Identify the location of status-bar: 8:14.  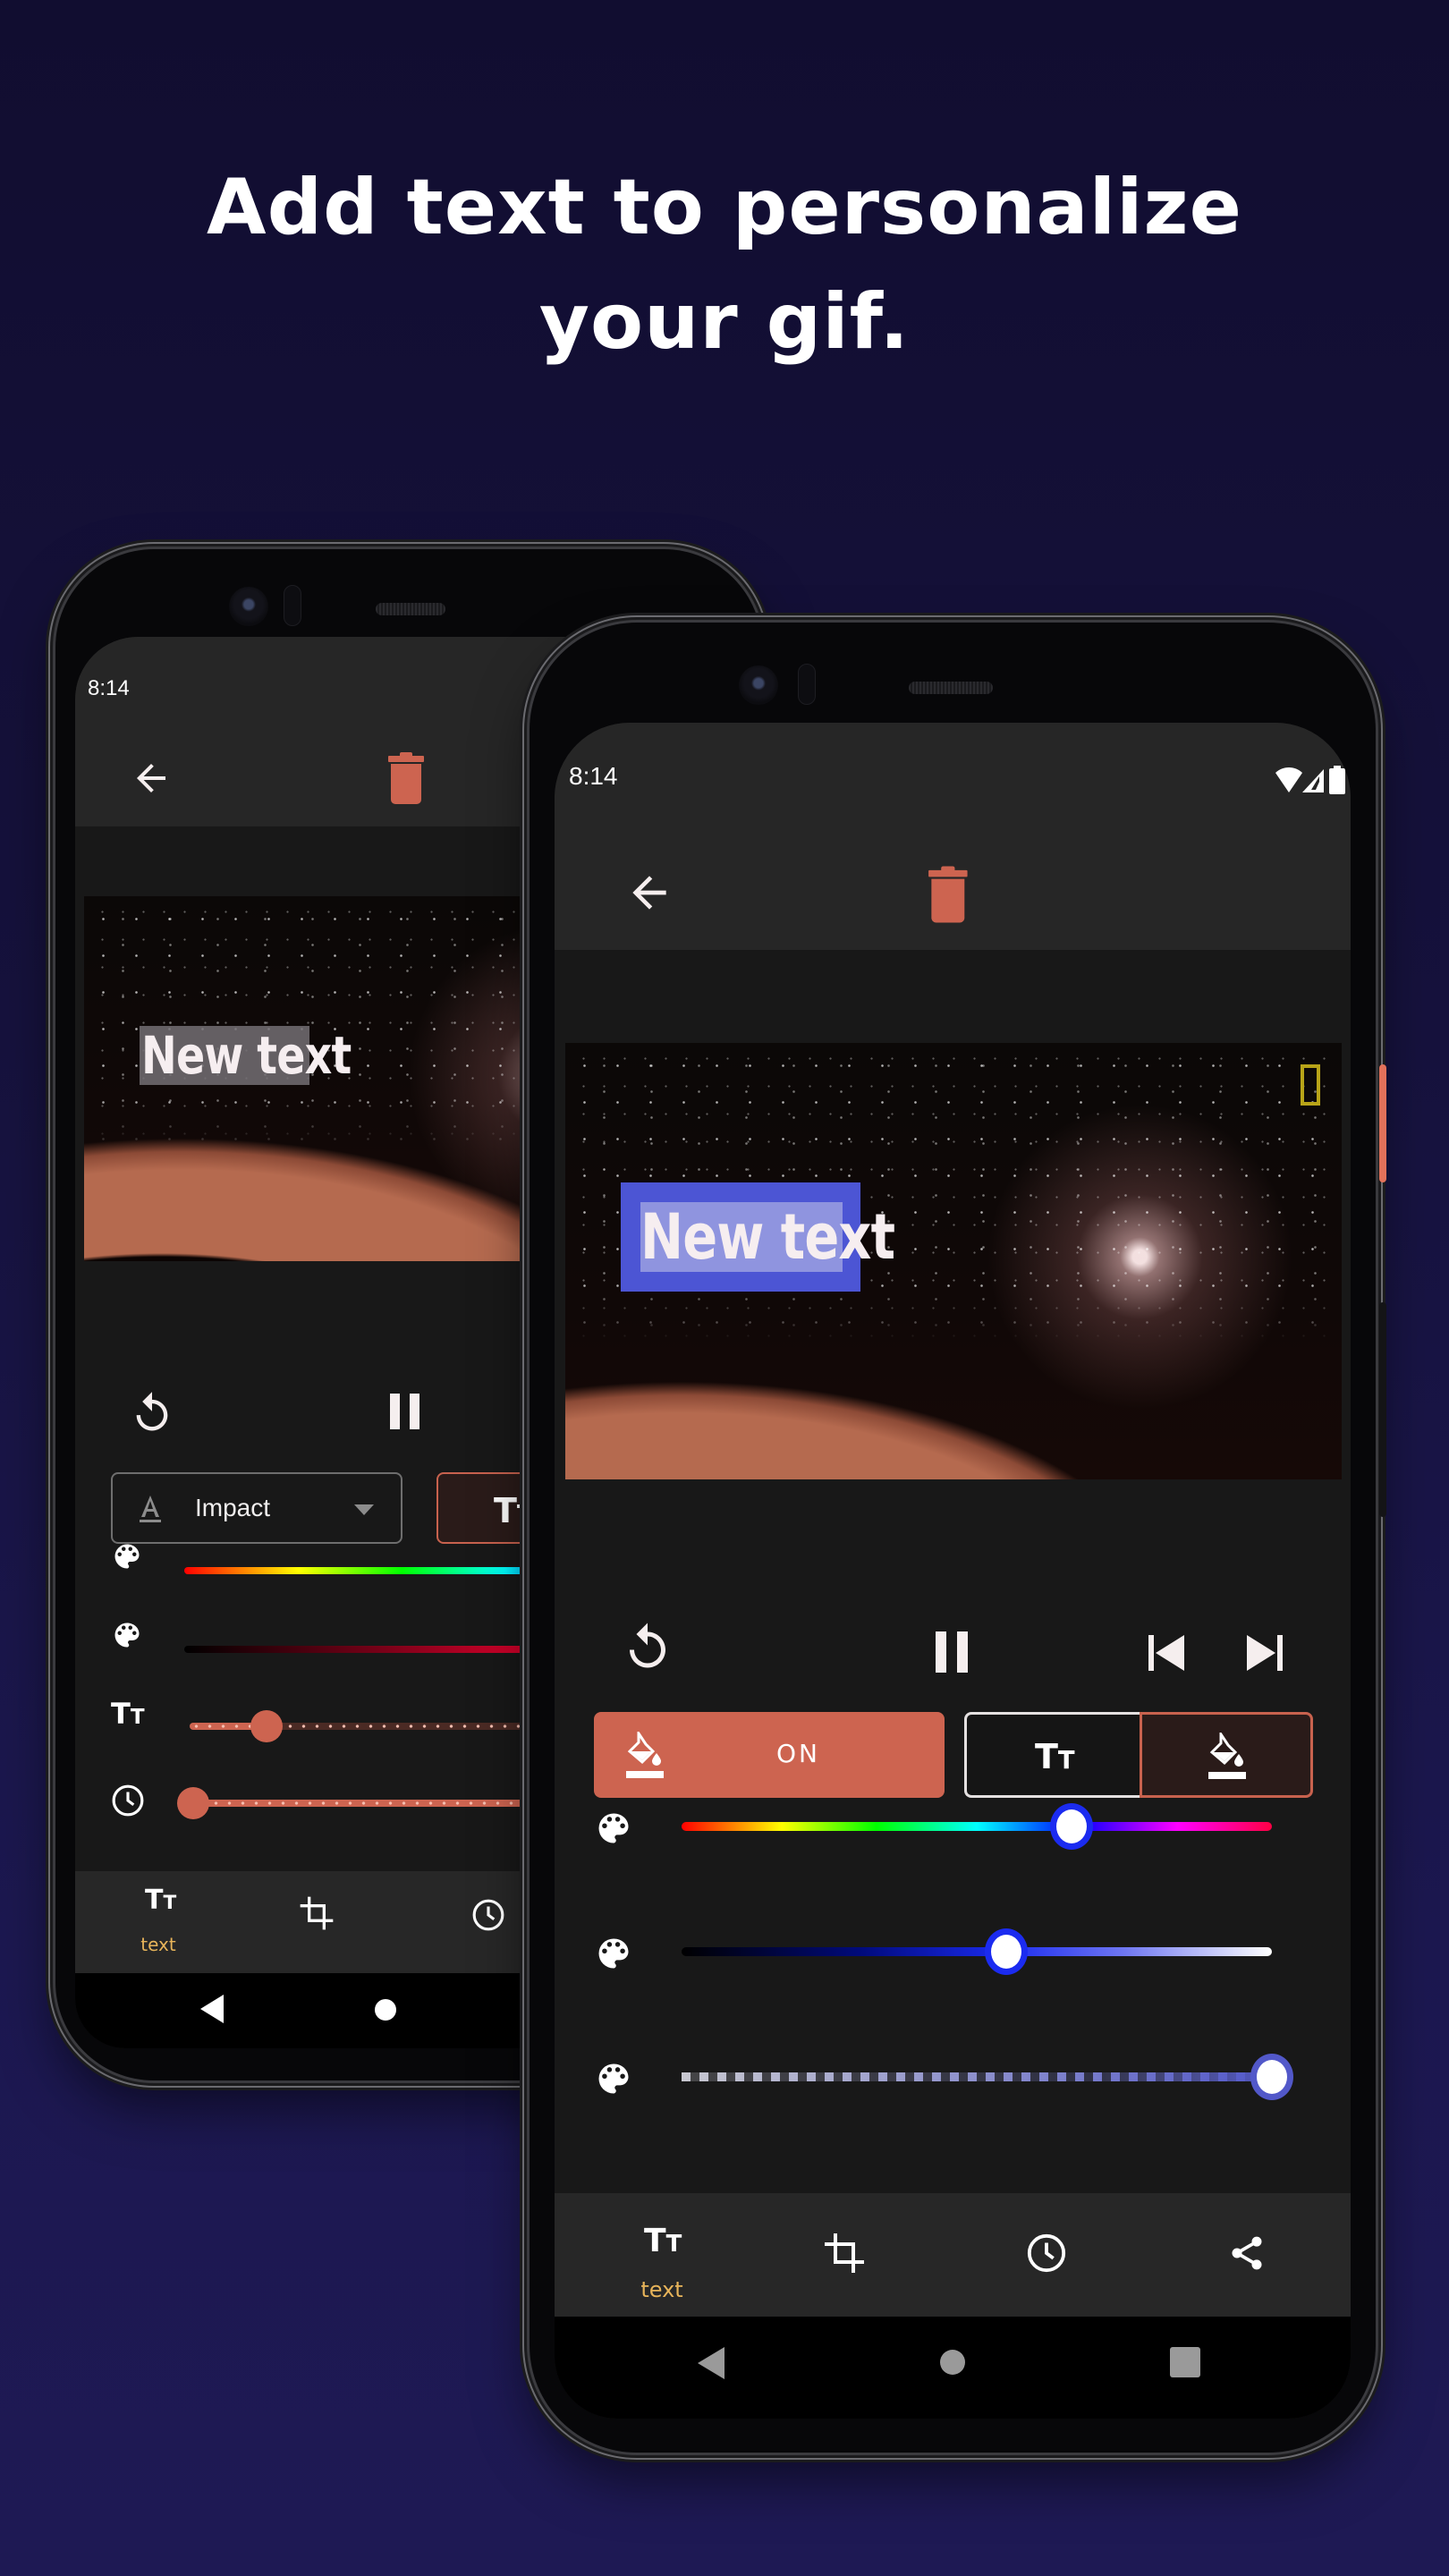
(953, 780).